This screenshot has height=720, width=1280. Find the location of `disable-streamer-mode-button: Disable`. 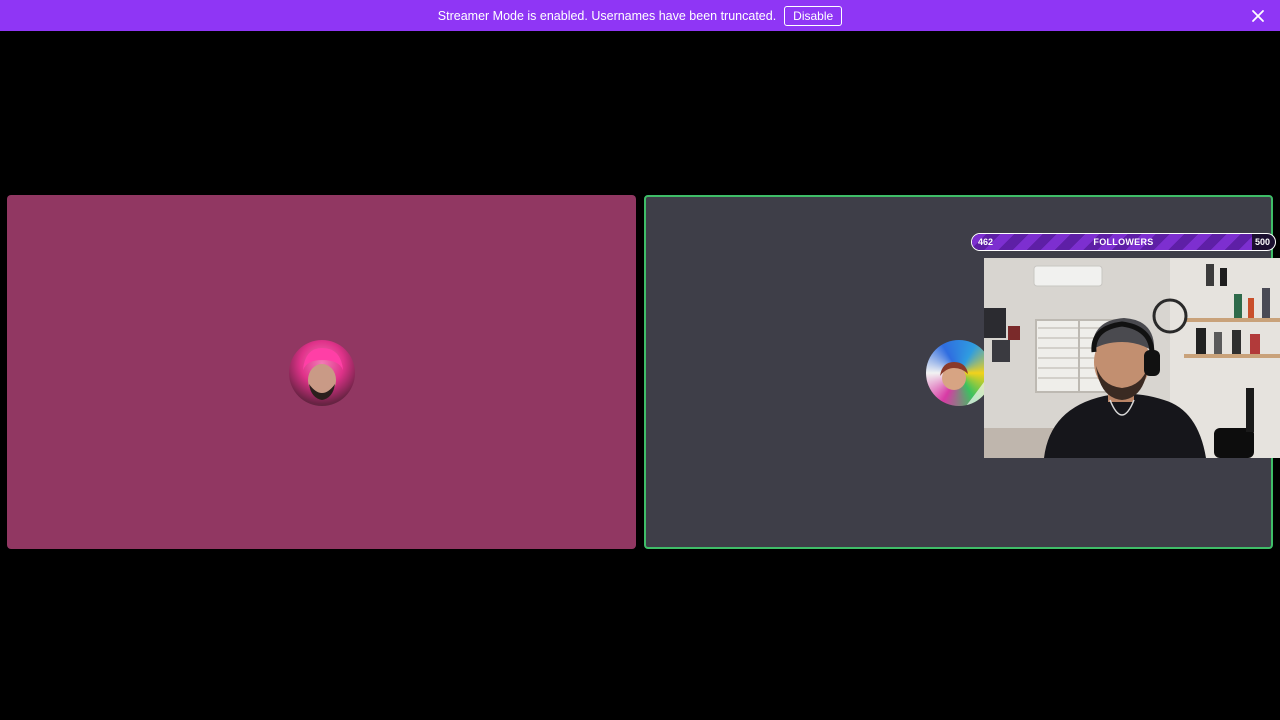

disable-streamer-mode-button: Disable is located at coordinates (813, 15).